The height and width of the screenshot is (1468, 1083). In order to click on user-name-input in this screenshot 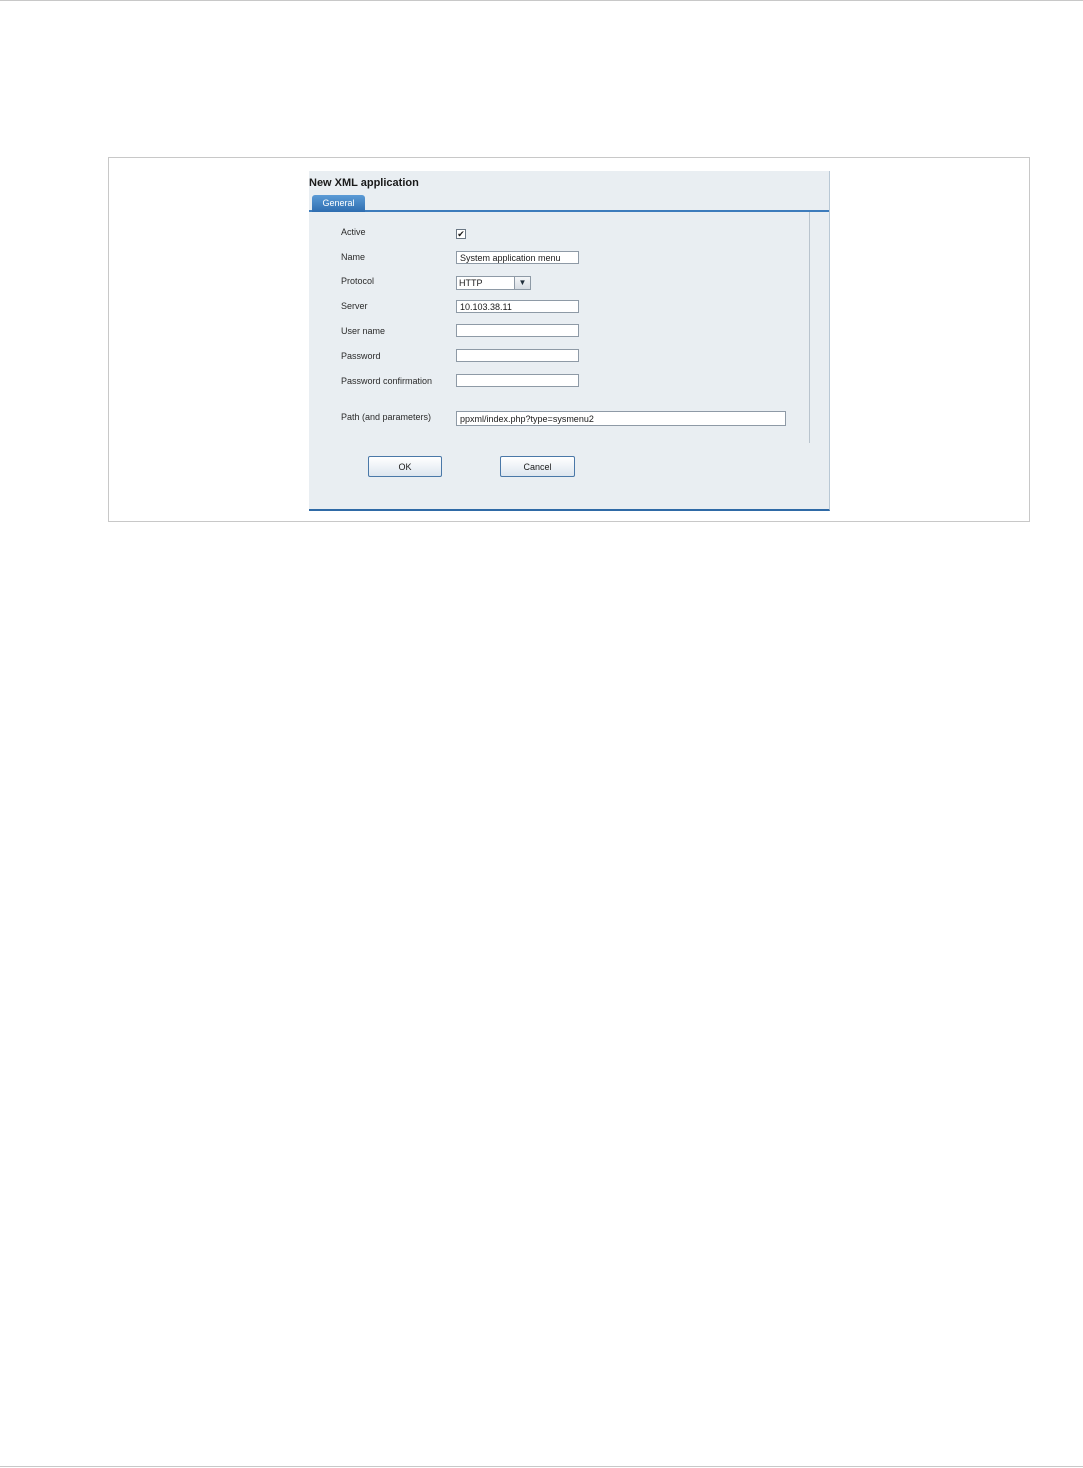, I will do `click(517, 330)`.